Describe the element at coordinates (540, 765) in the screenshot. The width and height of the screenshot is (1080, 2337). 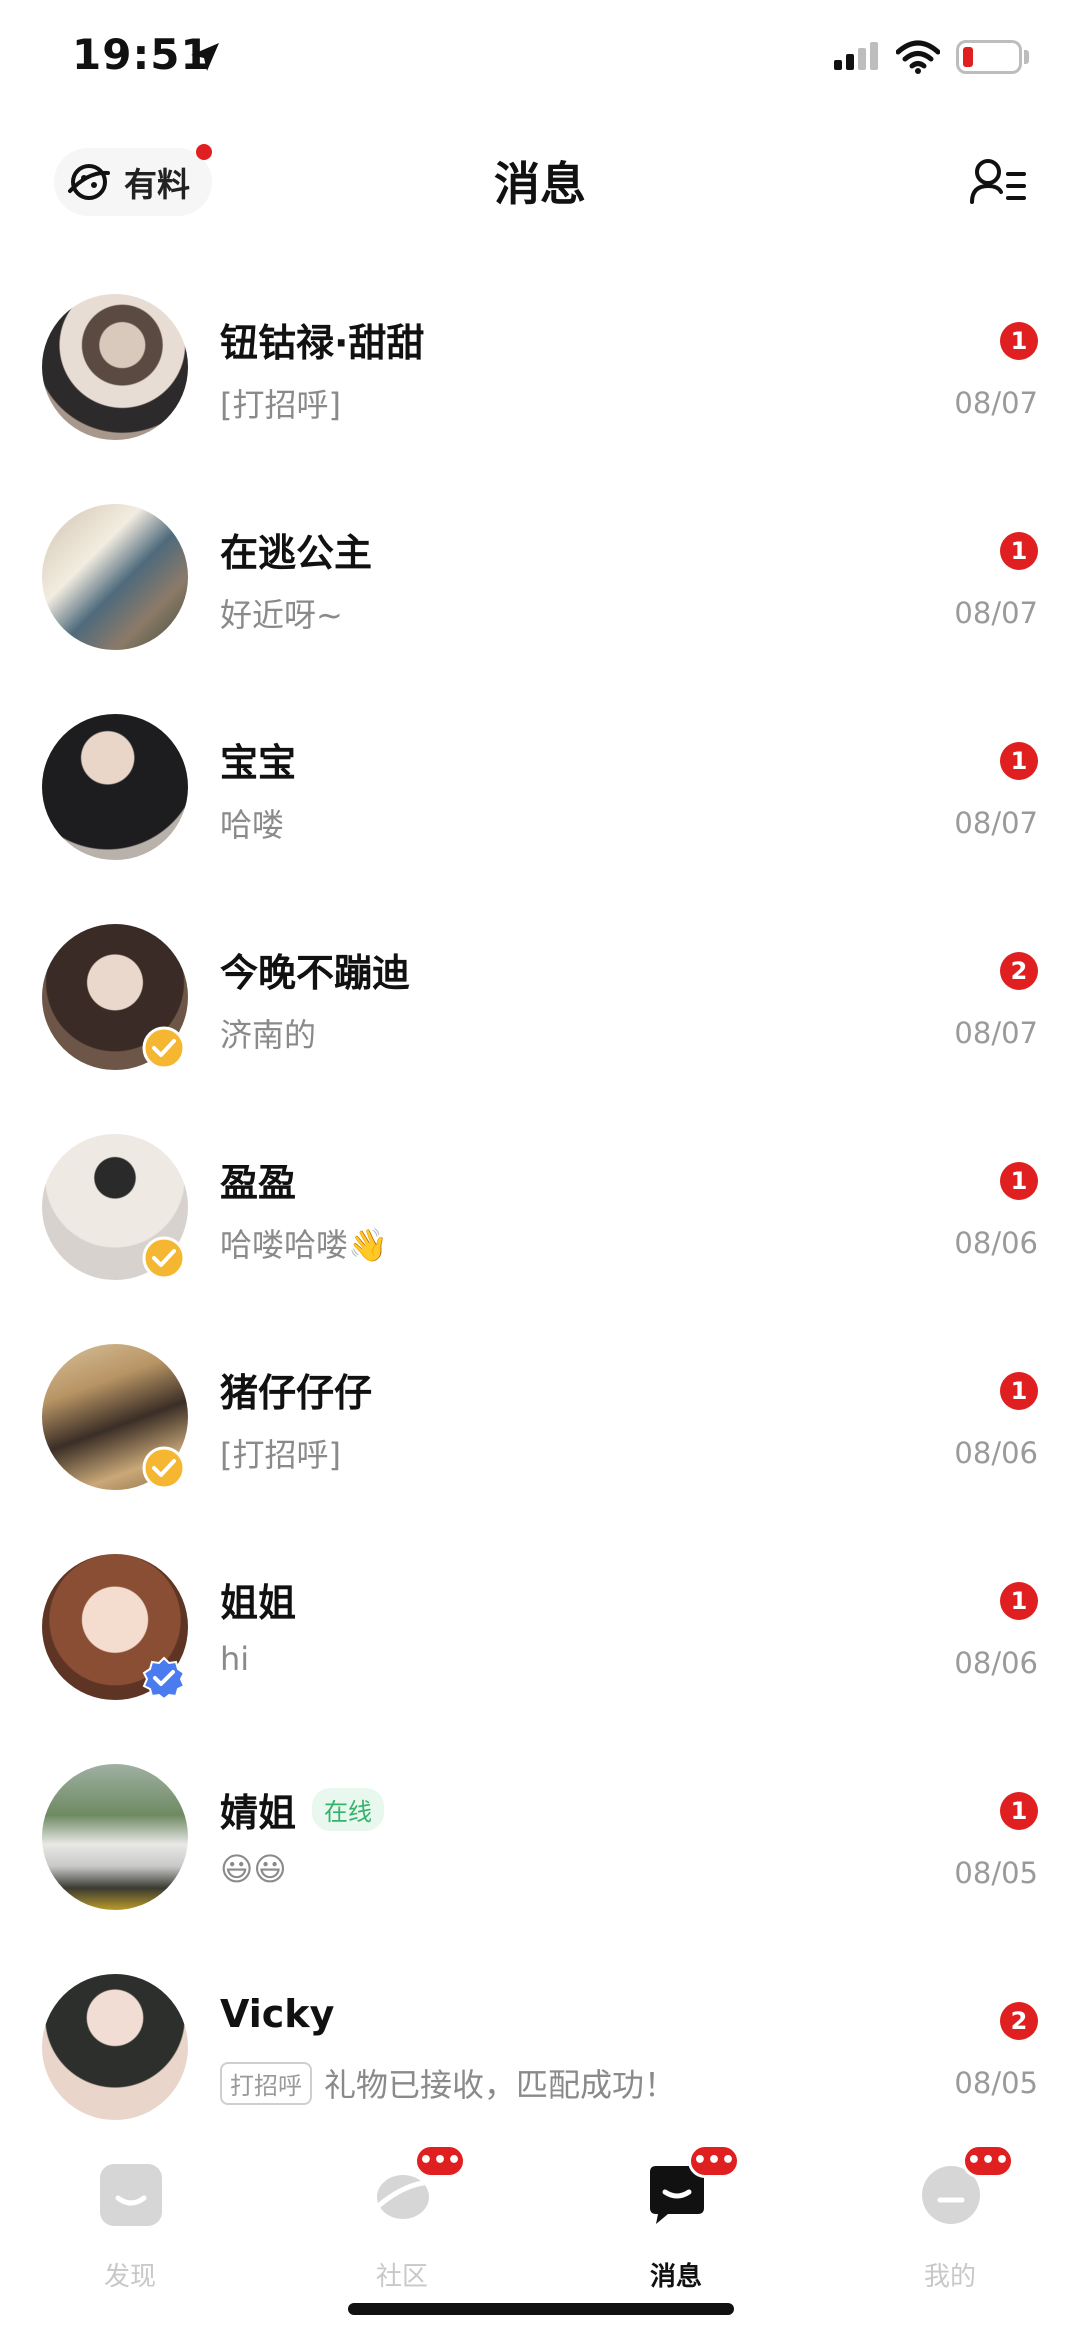
I see `conversation-item: 宝宝 哈喽 1 08/07` at that location.